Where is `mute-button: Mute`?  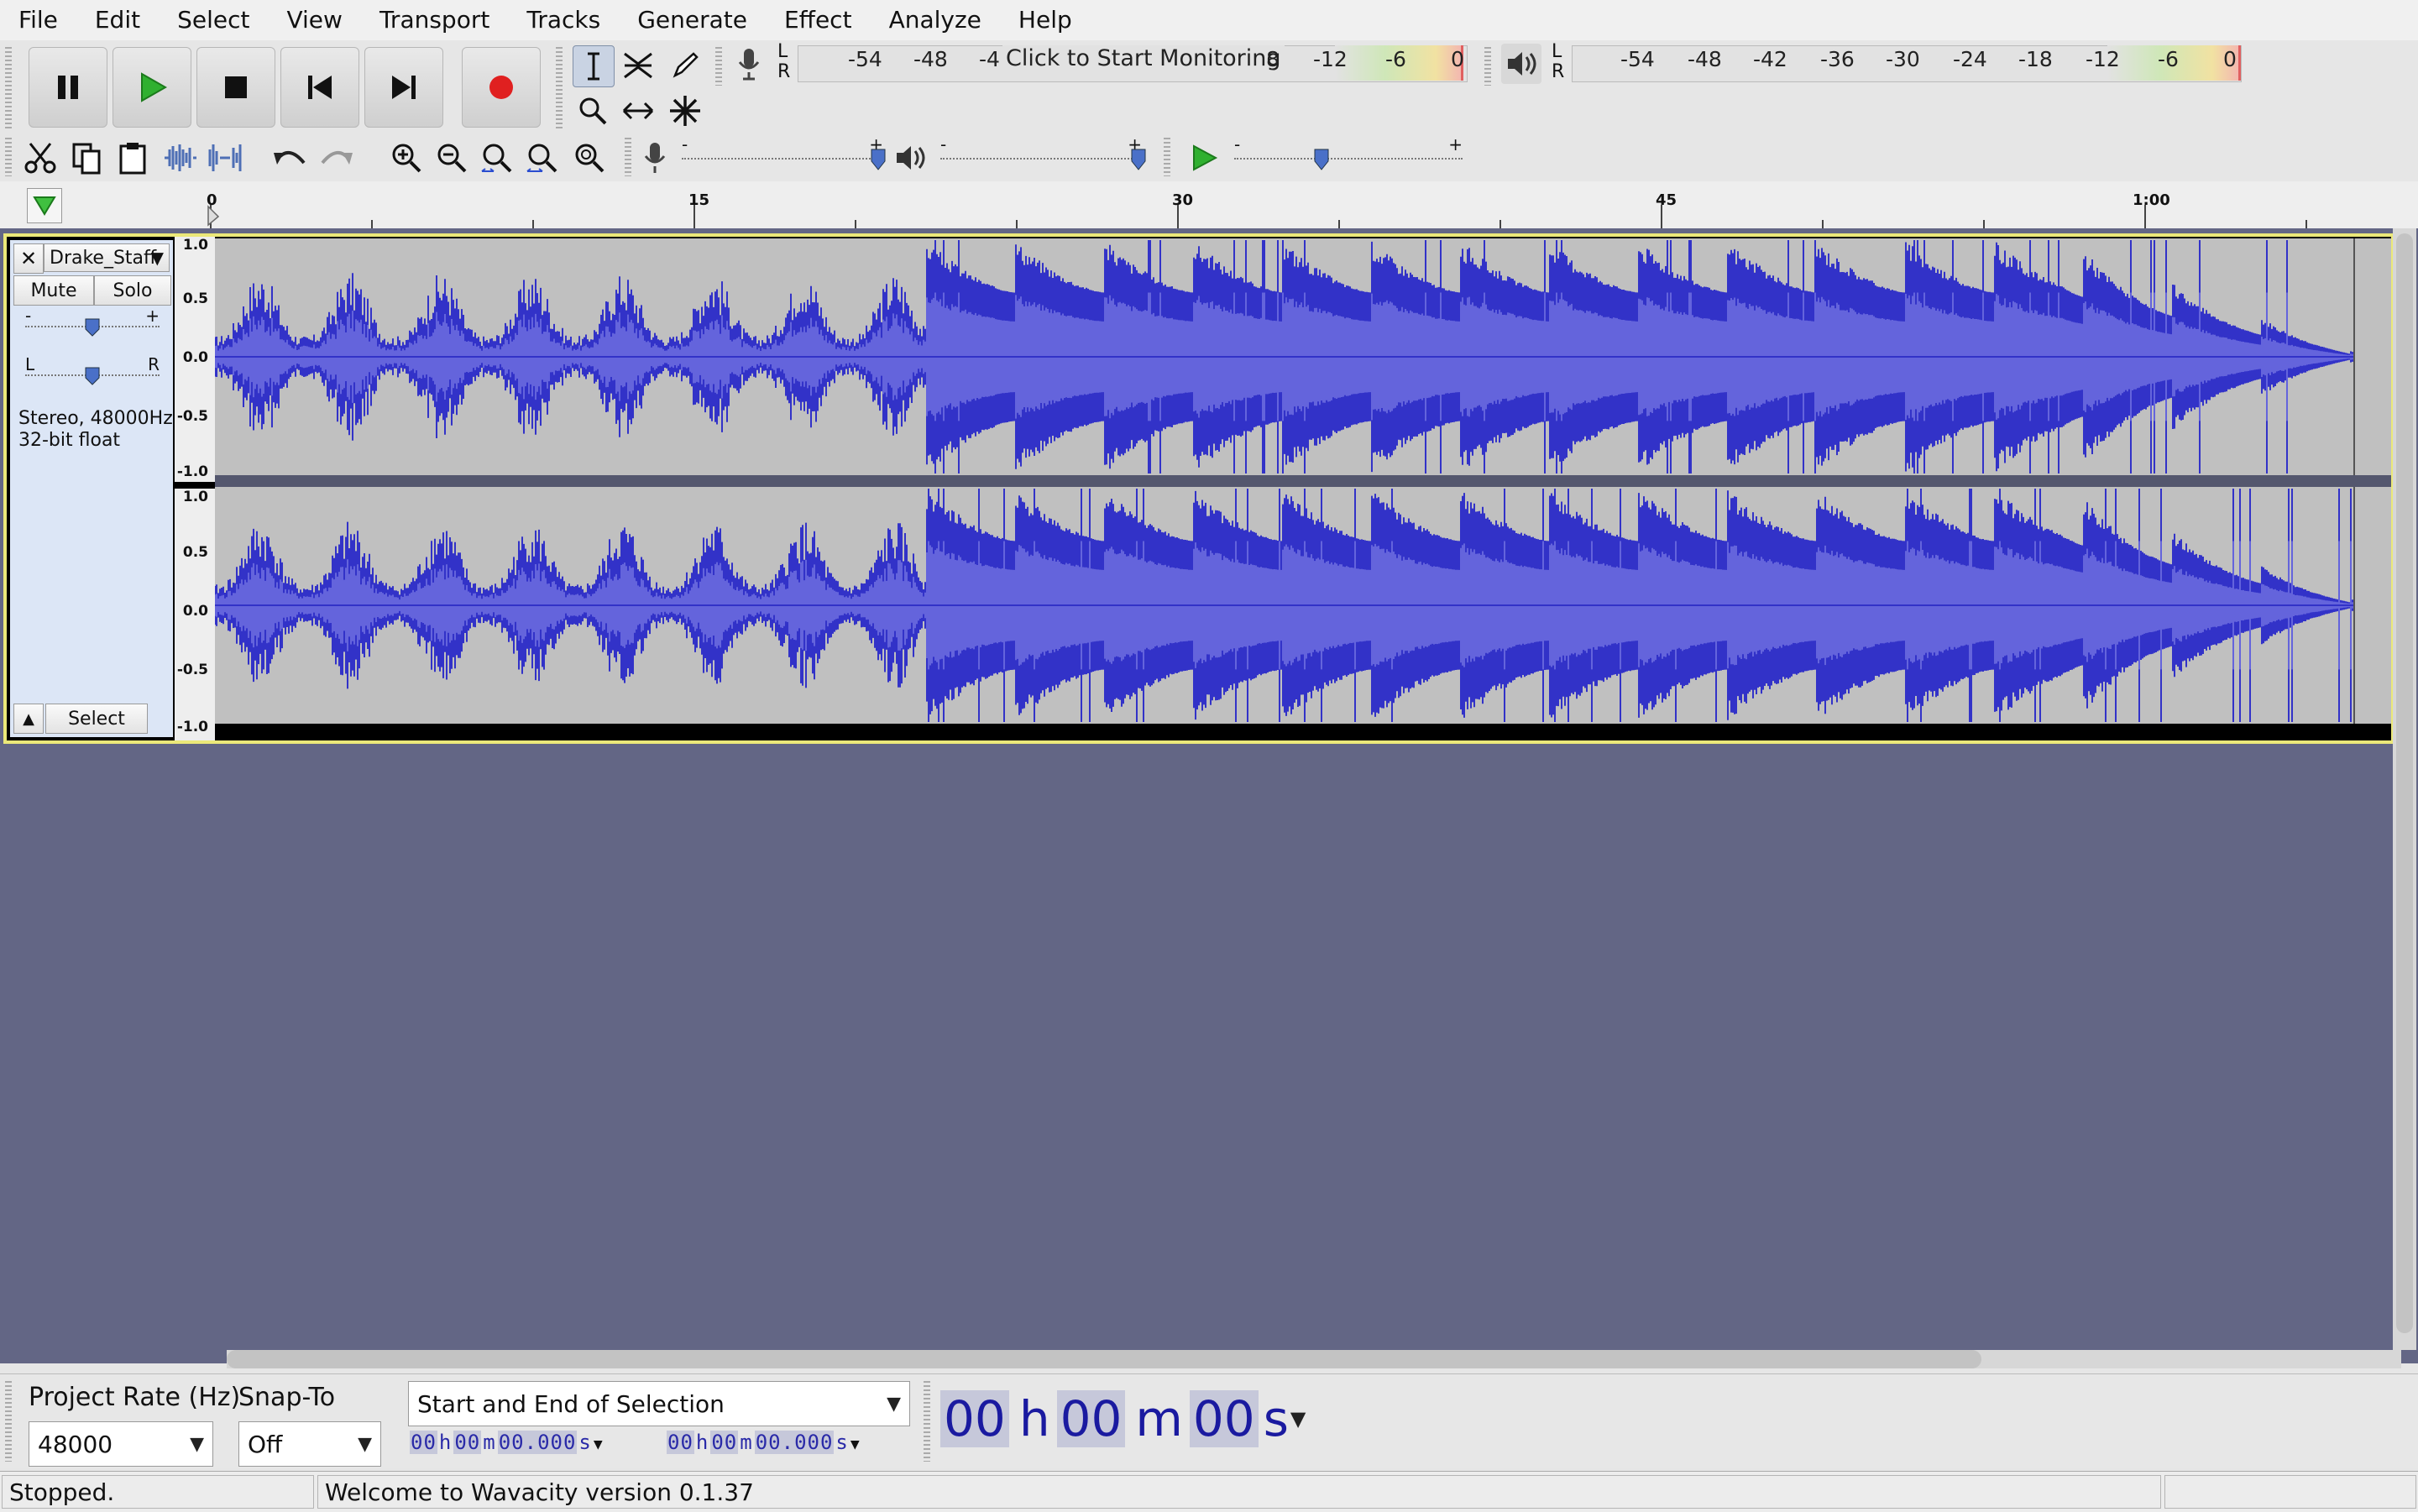 mute-button: Mute is located at coordinates (53, 290).